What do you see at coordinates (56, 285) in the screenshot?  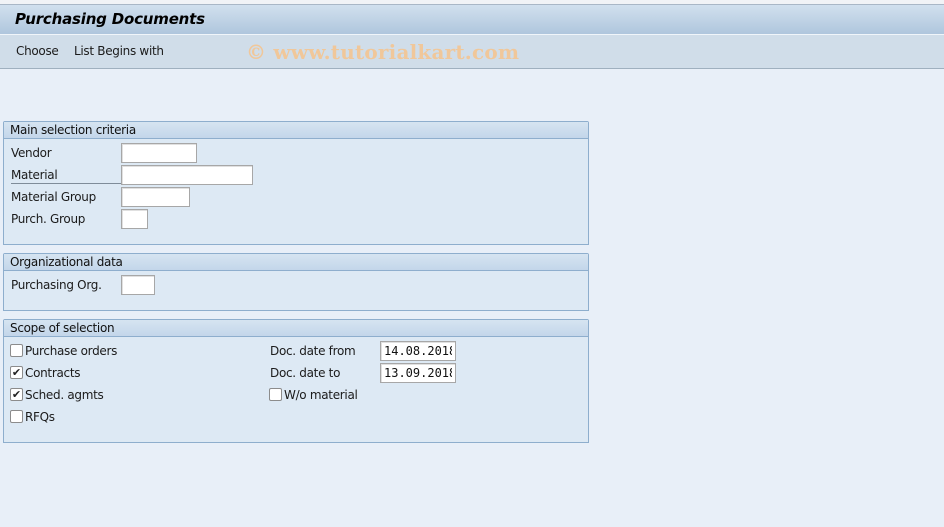 I see `purchasing-org-label: Purchasing Org.` at bounding box center [56, 285].